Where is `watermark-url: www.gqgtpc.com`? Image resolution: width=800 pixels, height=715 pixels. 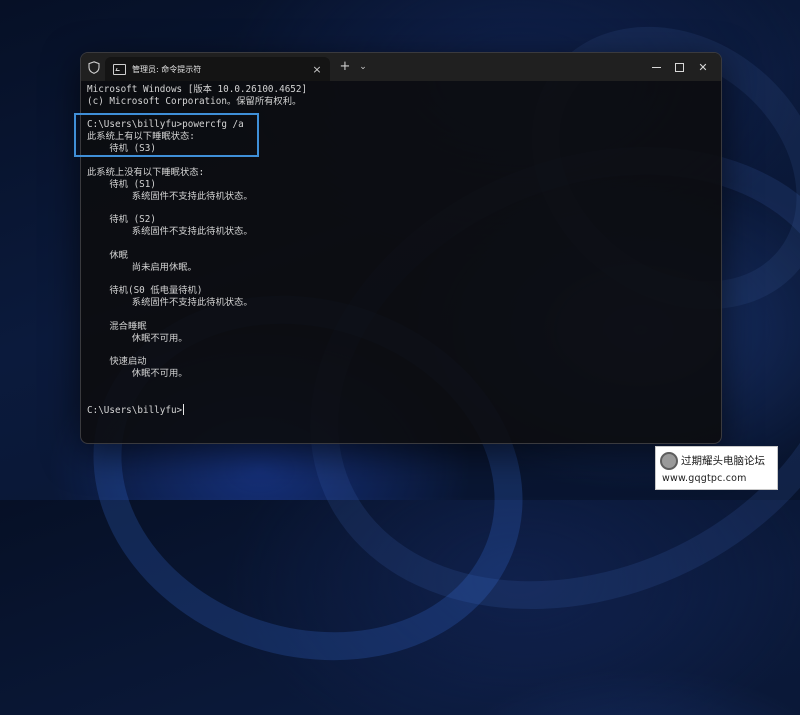
watermark-url: www.gqgtpc.com is located at coordinates (704, 478).